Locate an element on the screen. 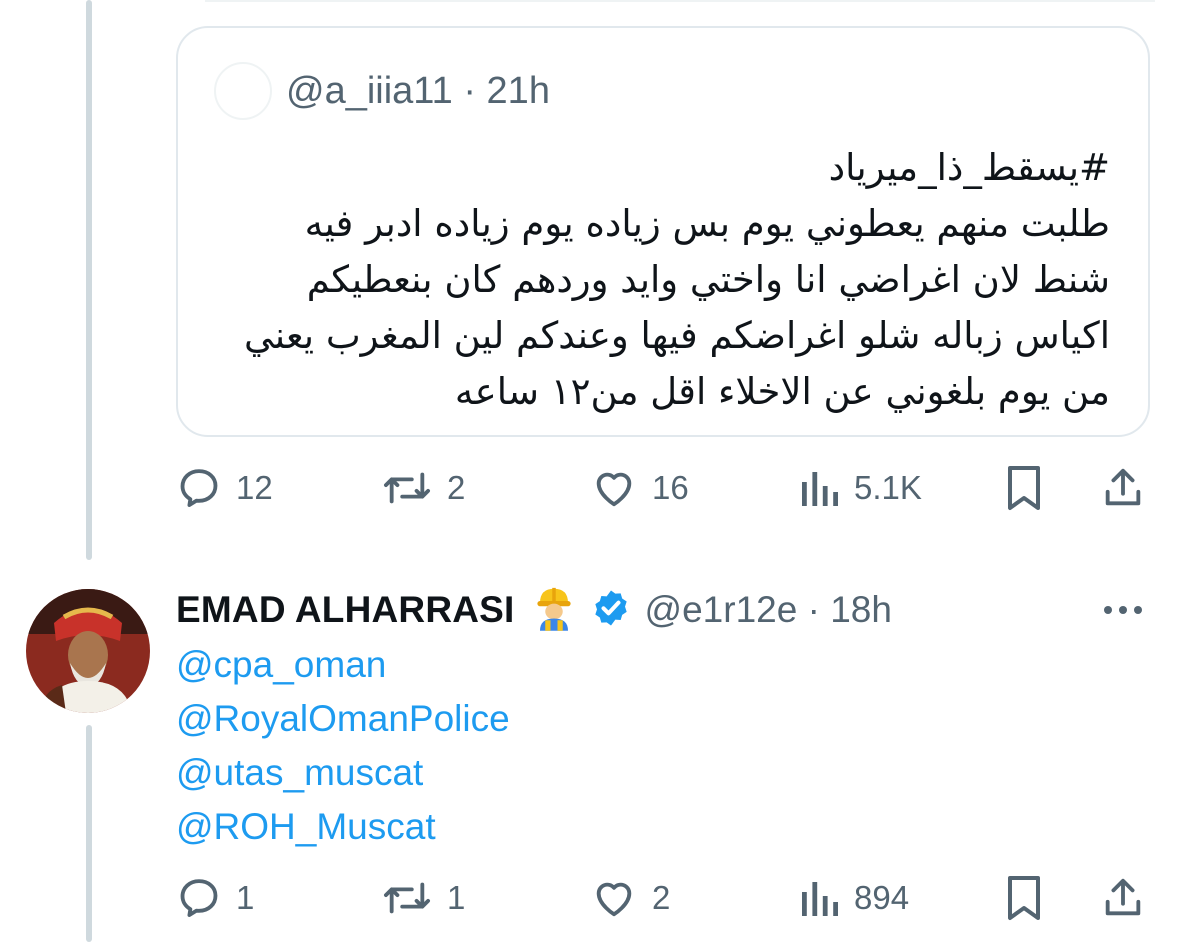  top-divider is located at coordinates (680, 1).